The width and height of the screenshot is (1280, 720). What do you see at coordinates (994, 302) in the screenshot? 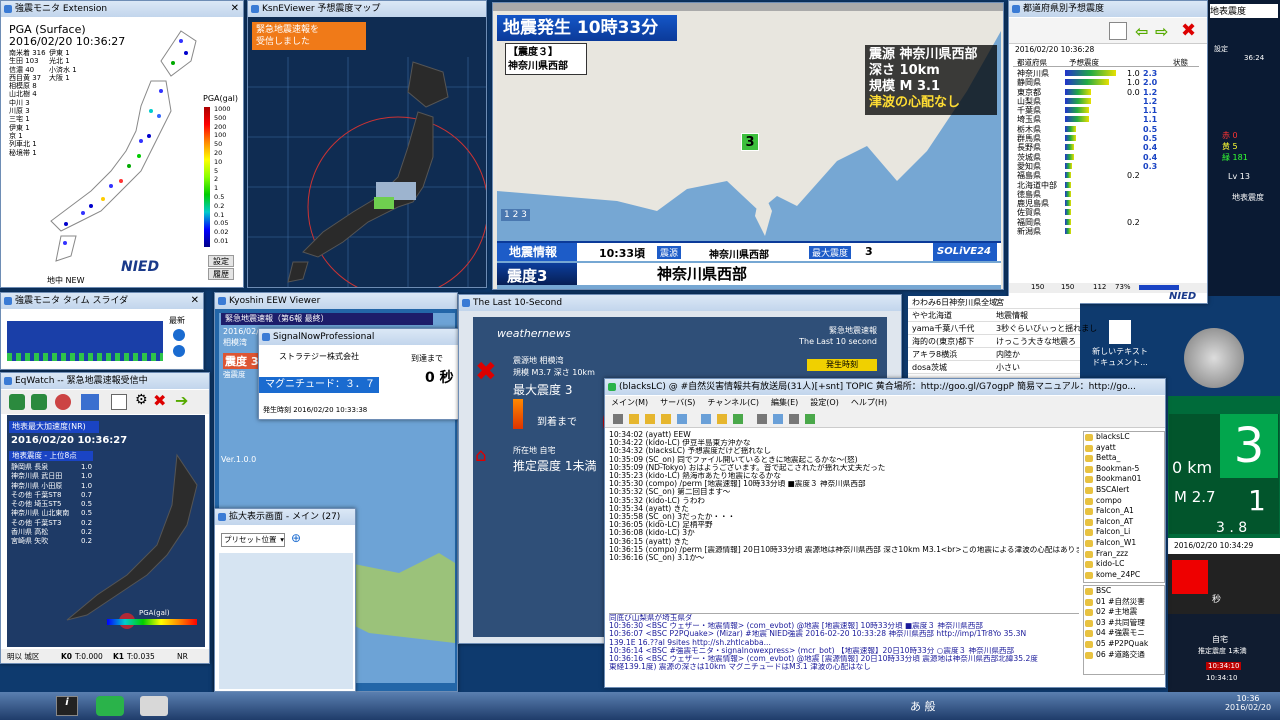
I see `feed-row: わわみ6日神奈川県全域宮` at bounding box center [994, 302].